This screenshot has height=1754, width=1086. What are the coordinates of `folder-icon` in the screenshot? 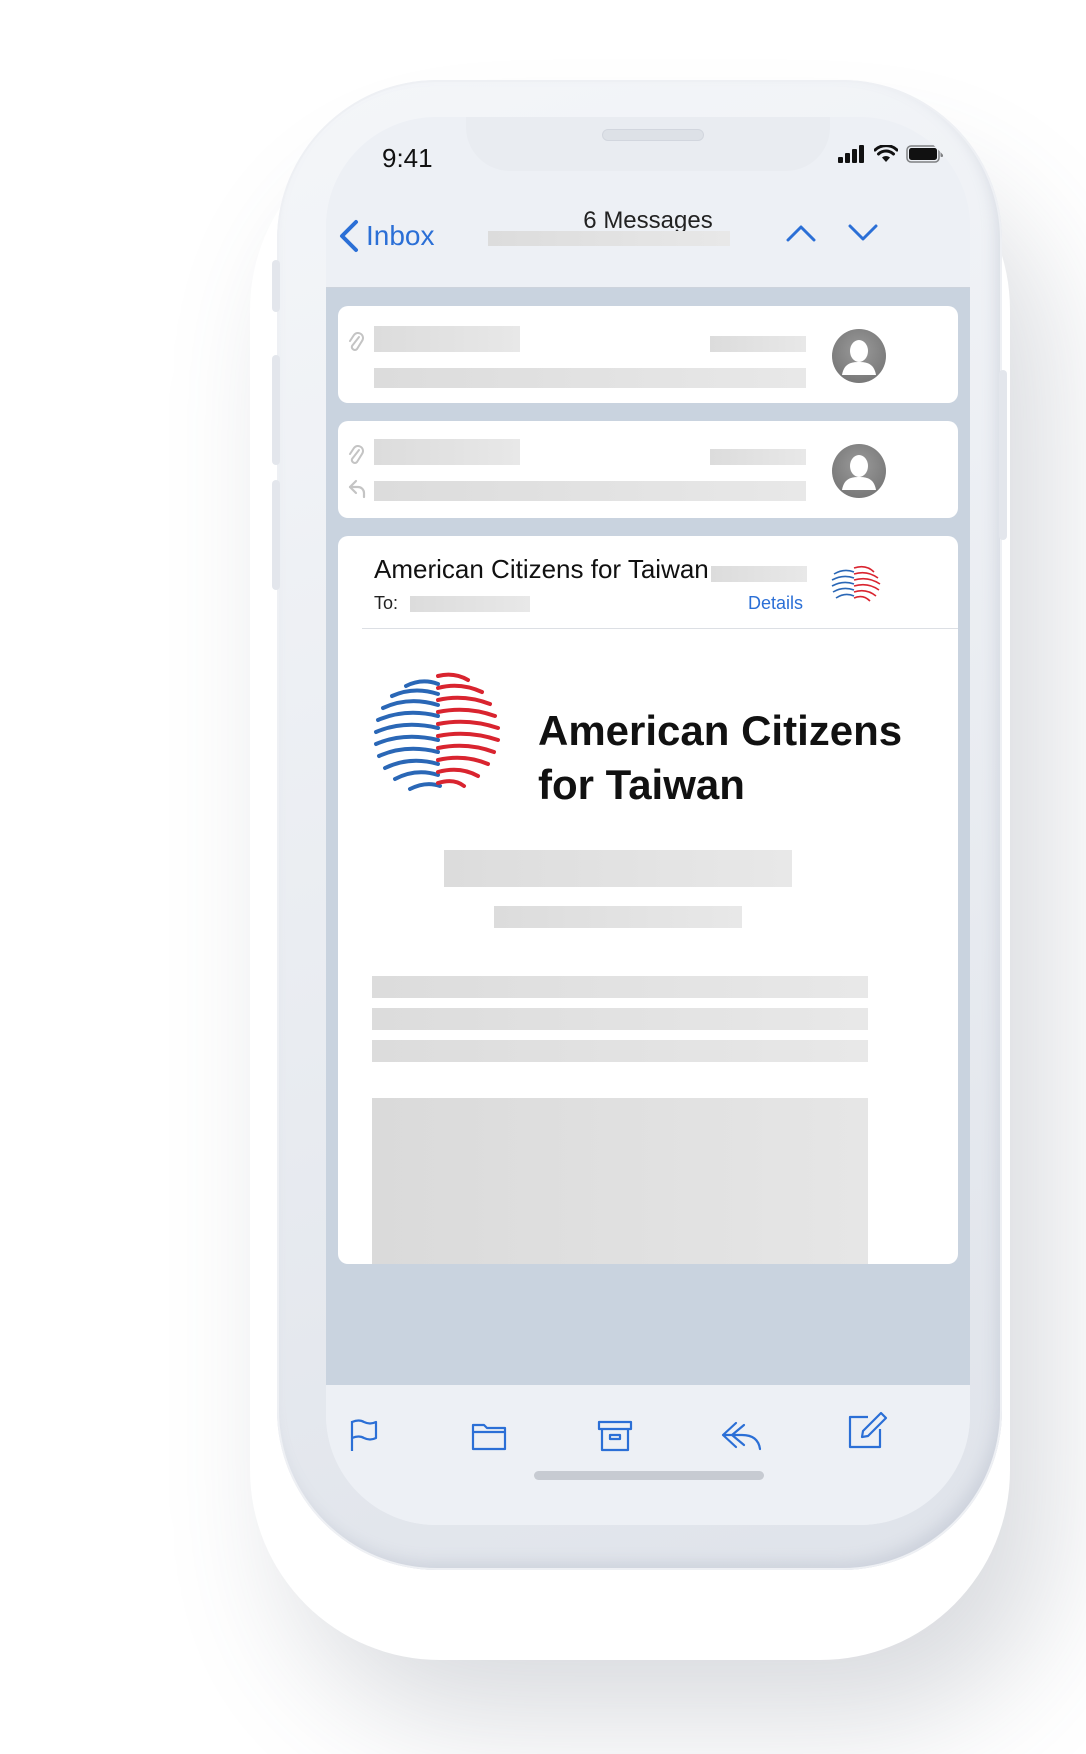 It's located at (489, 1437).